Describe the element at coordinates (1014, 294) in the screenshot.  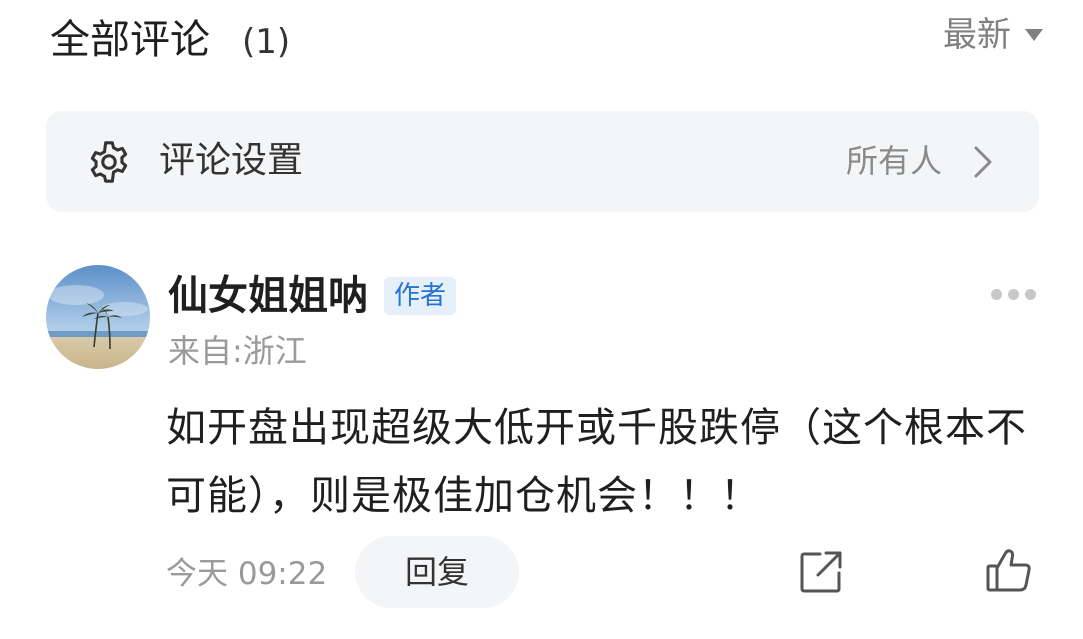
I see `more-dots-icon` at that location.